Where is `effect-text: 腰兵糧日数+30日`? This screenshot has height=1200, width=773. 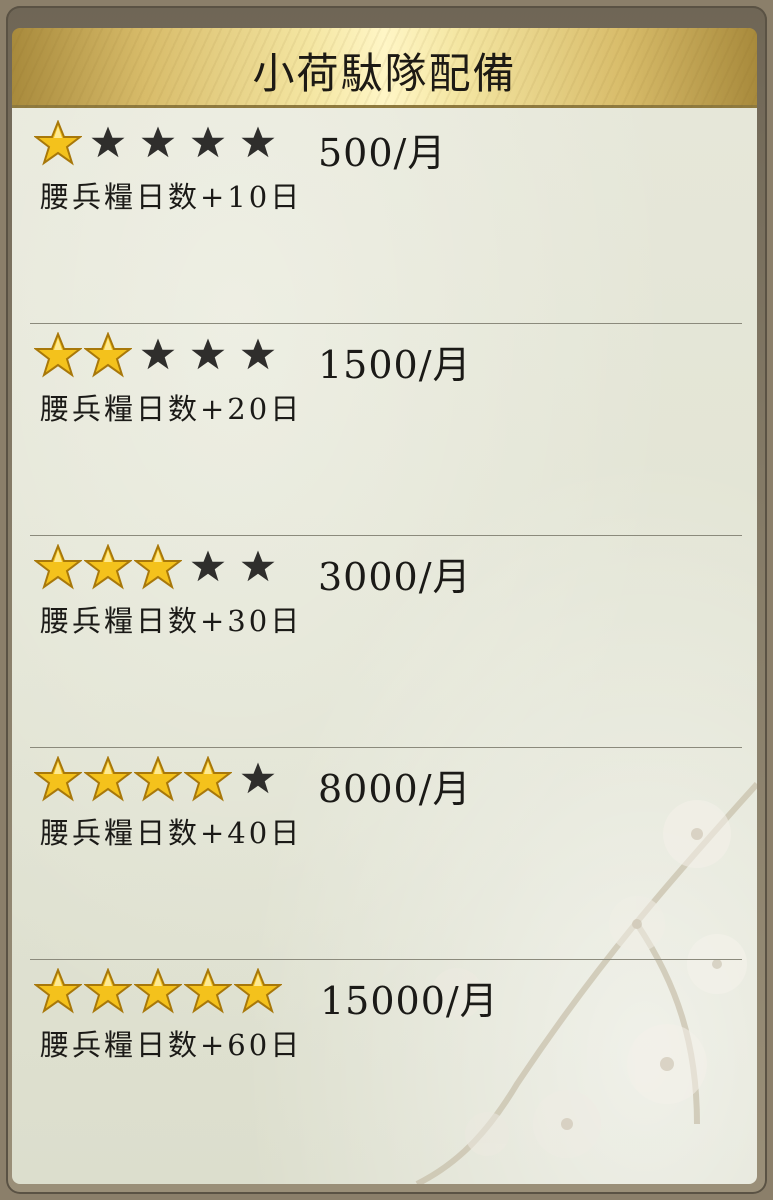
effect-text: 腰兵糧日数+30日 is located at coordinates (171, 621).